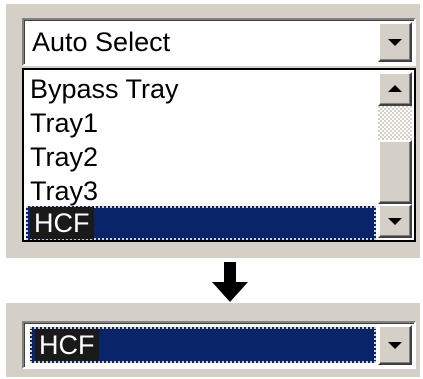 This screenshot has height=379, width=423. What do you see at coordinates (67, 345) in the screenshot?
I see `combo-selected-label: HCF` at bounding box center [67, 345].